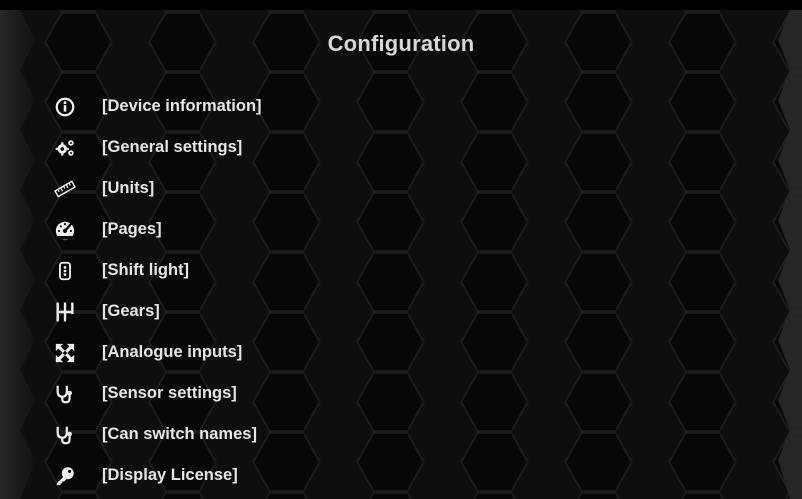  What do you see at coordinates (332, 188) in the screenshot?
I see `menu-item-units: [Units]` at bounding box center [332, 188].